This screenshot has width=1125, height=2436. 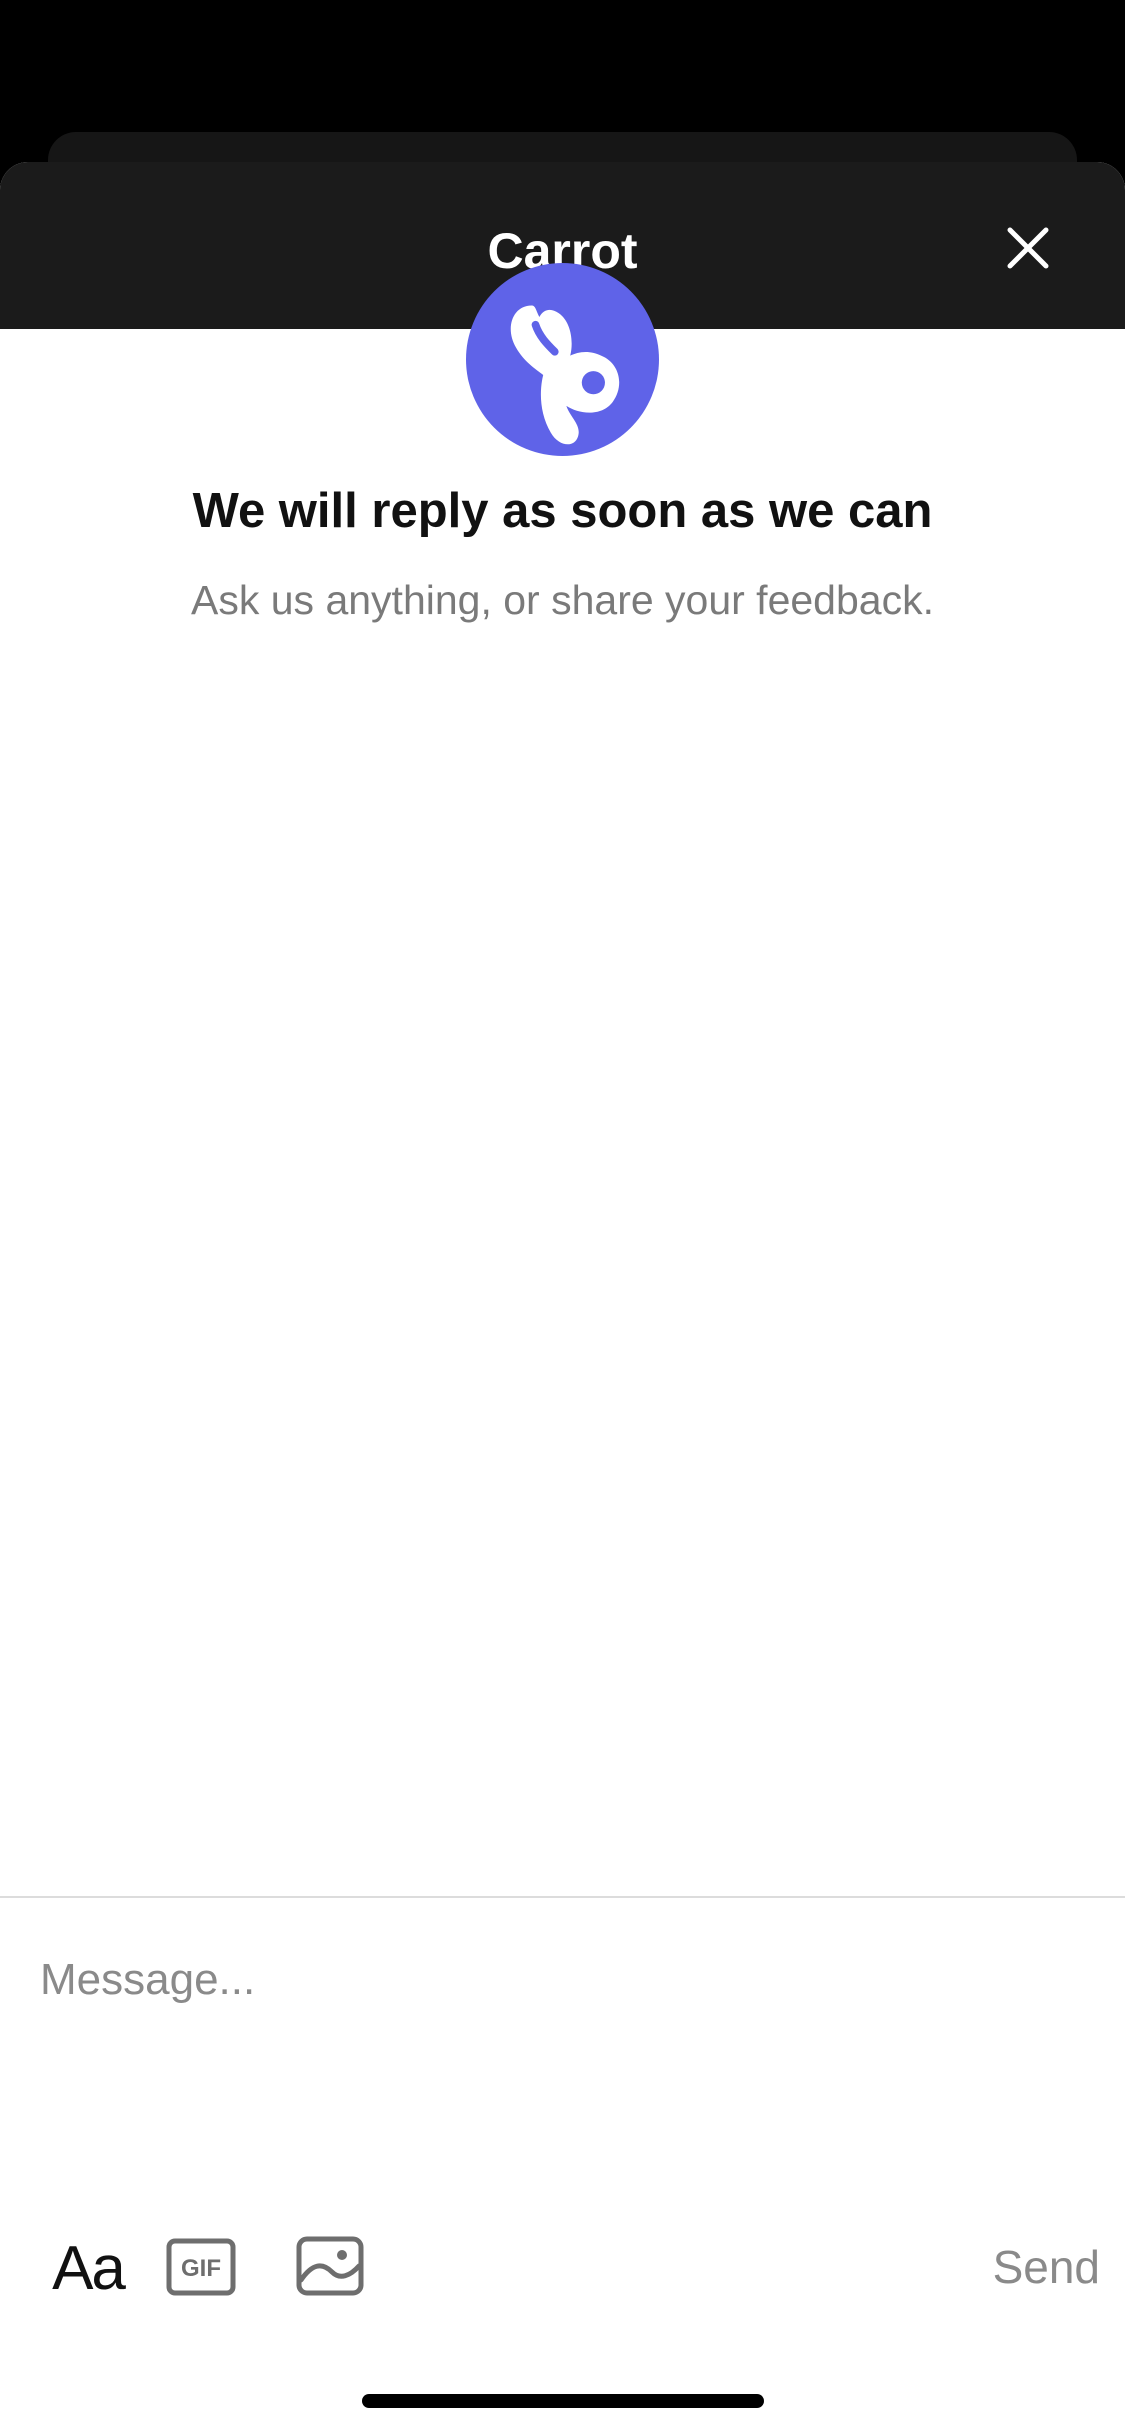 I want to click on gif-button: GIF, so click(x=201, y=2267).